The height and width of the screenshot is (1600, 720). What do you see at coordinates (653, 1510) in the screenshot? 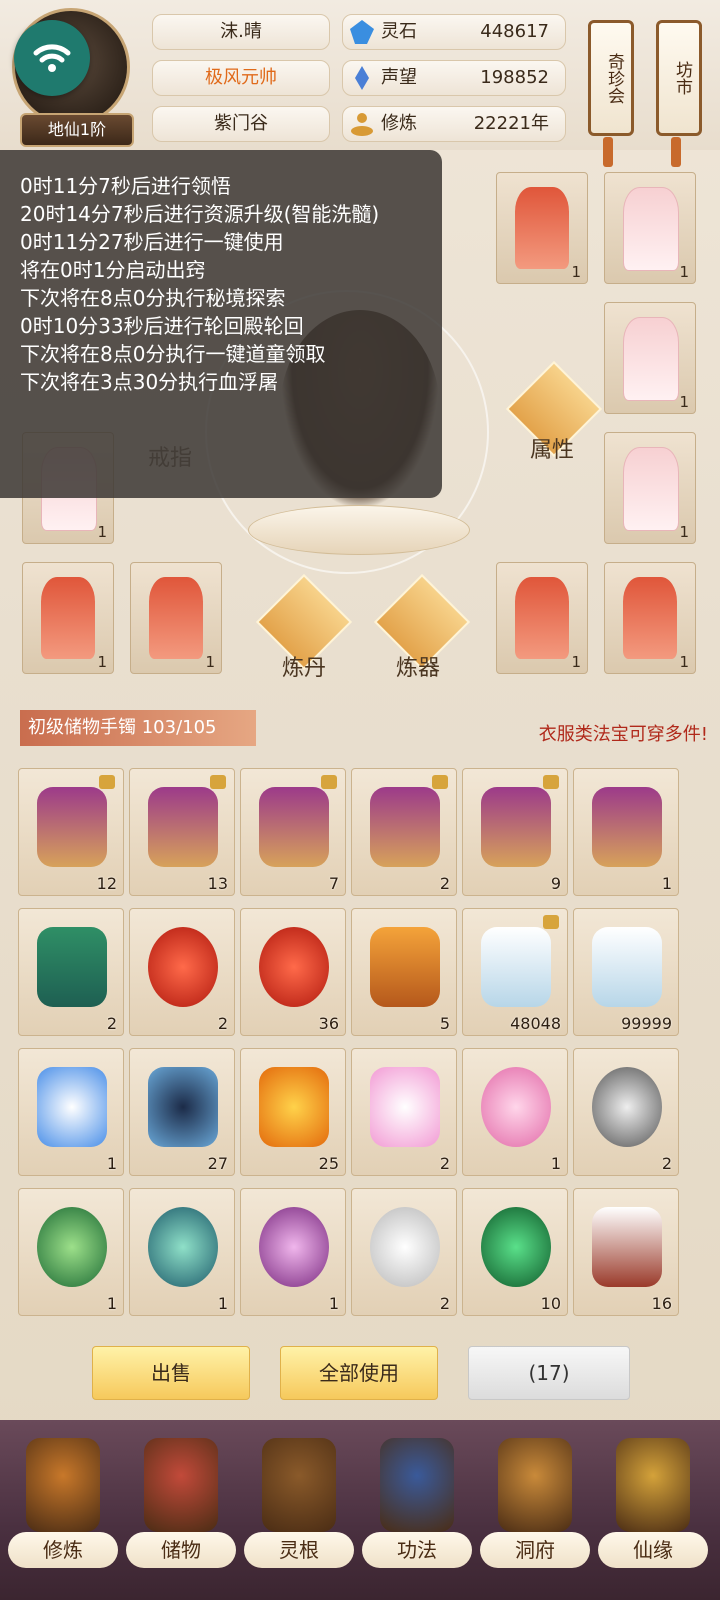
I see `nav-tab-5: 仙缘` at bounding box center [653, 1510].